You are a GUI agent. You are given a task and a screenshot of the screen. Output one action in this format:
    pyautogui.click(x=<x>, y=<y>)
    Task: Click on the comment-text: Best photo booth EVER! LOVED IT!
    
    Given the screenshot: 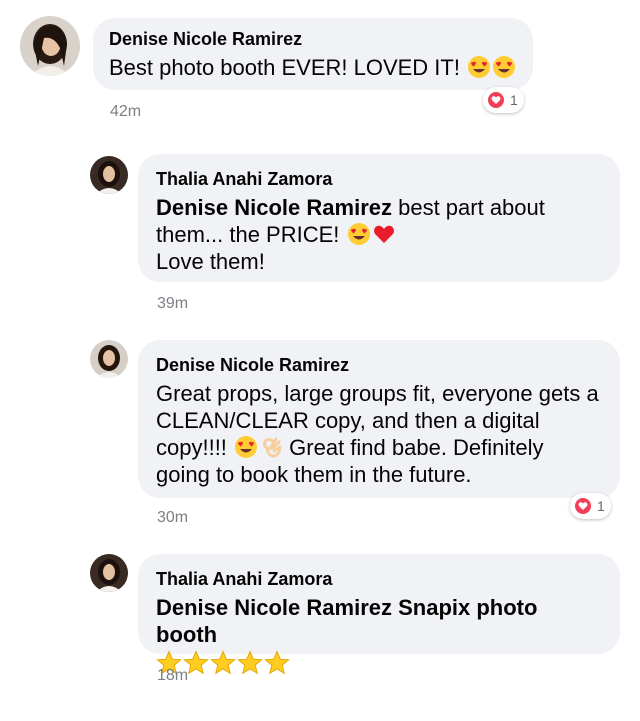 What is the action you would take?
    pyautogui.click(x=313, y=67)
    